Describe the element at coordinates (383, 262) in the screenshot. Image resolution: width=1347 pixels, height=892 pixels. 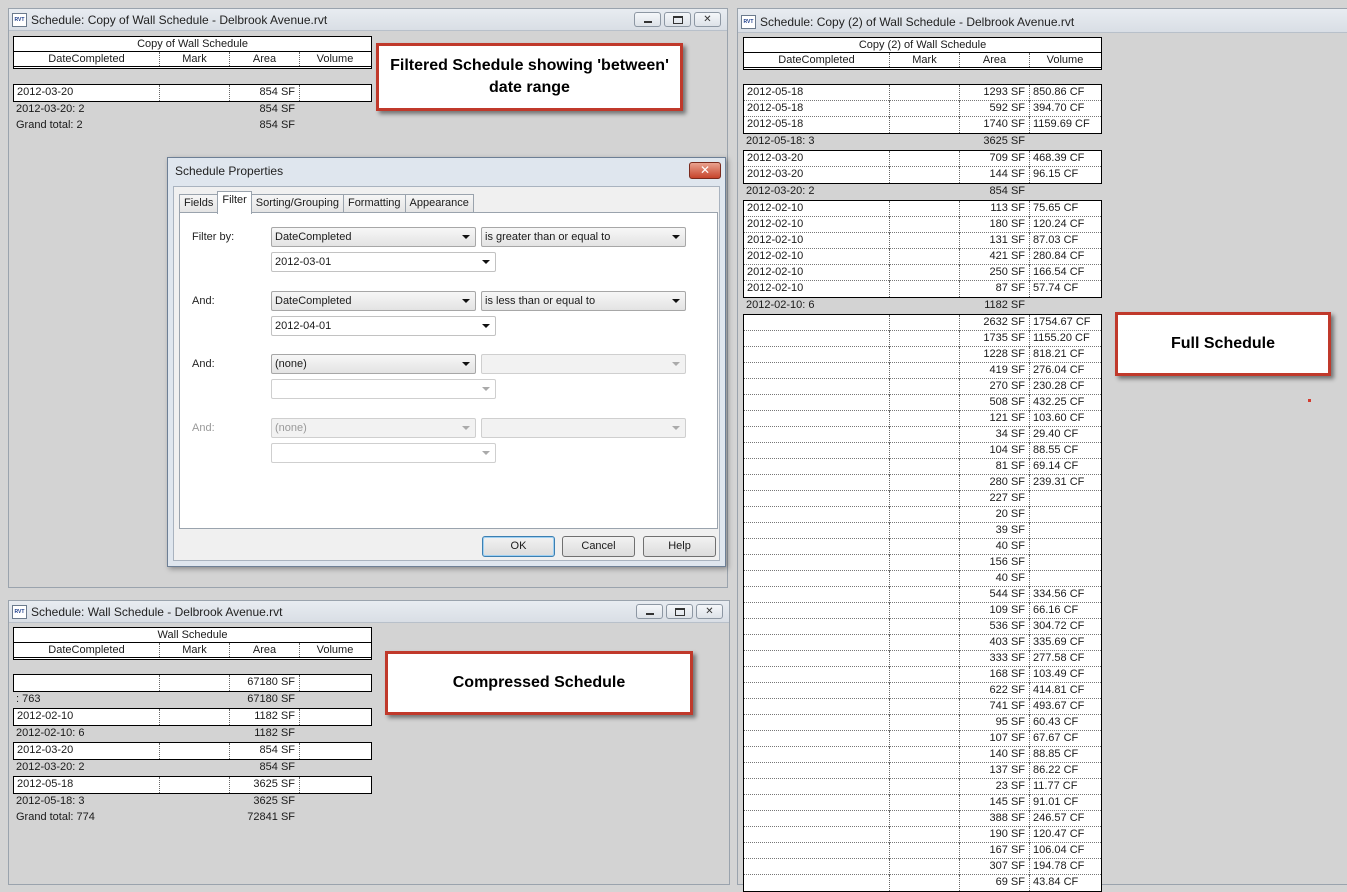
I see `filter-1-value-input: 2012-03-01` at that location.